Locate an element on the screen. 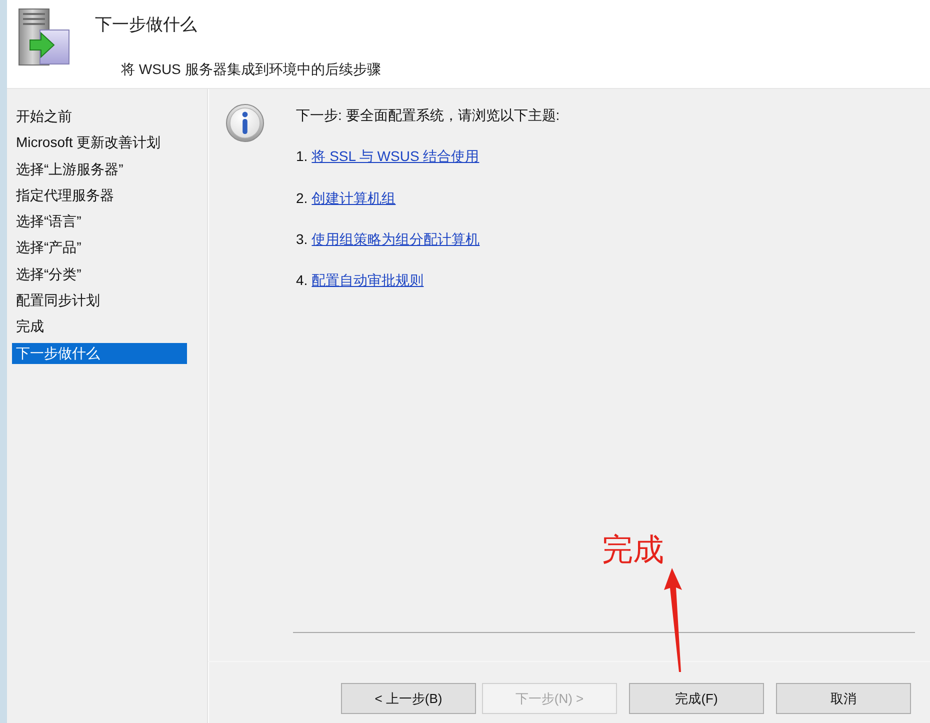  wizard-step-item: 选择“语言” is located at coordinates (99, 221).